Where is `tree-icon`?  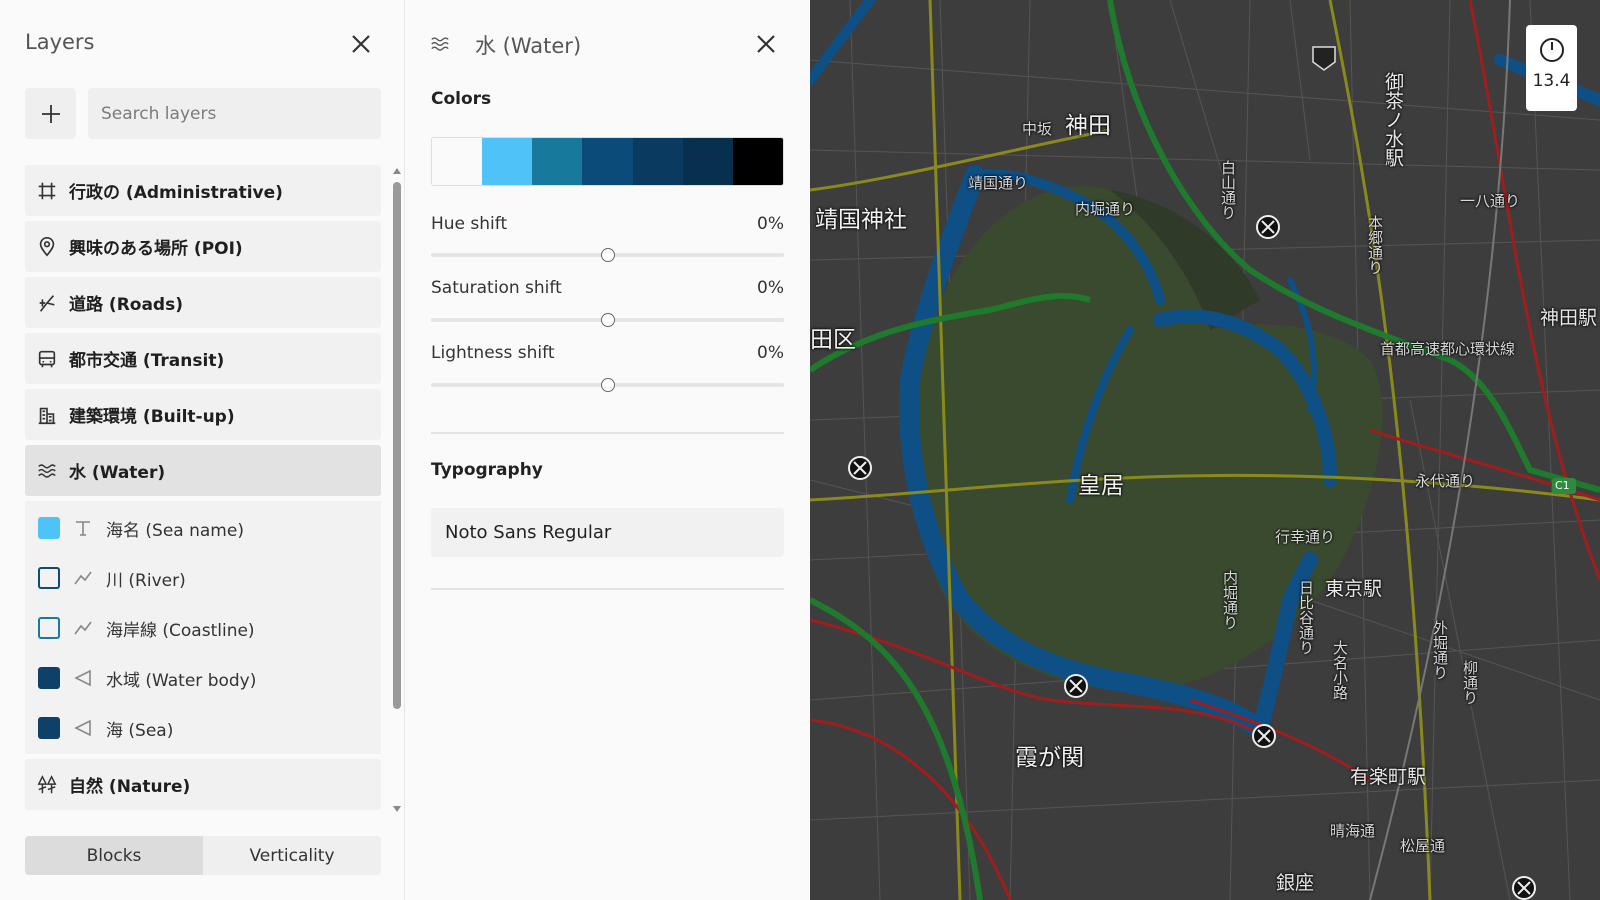 tree-icon is located at coordinates (47, 785).